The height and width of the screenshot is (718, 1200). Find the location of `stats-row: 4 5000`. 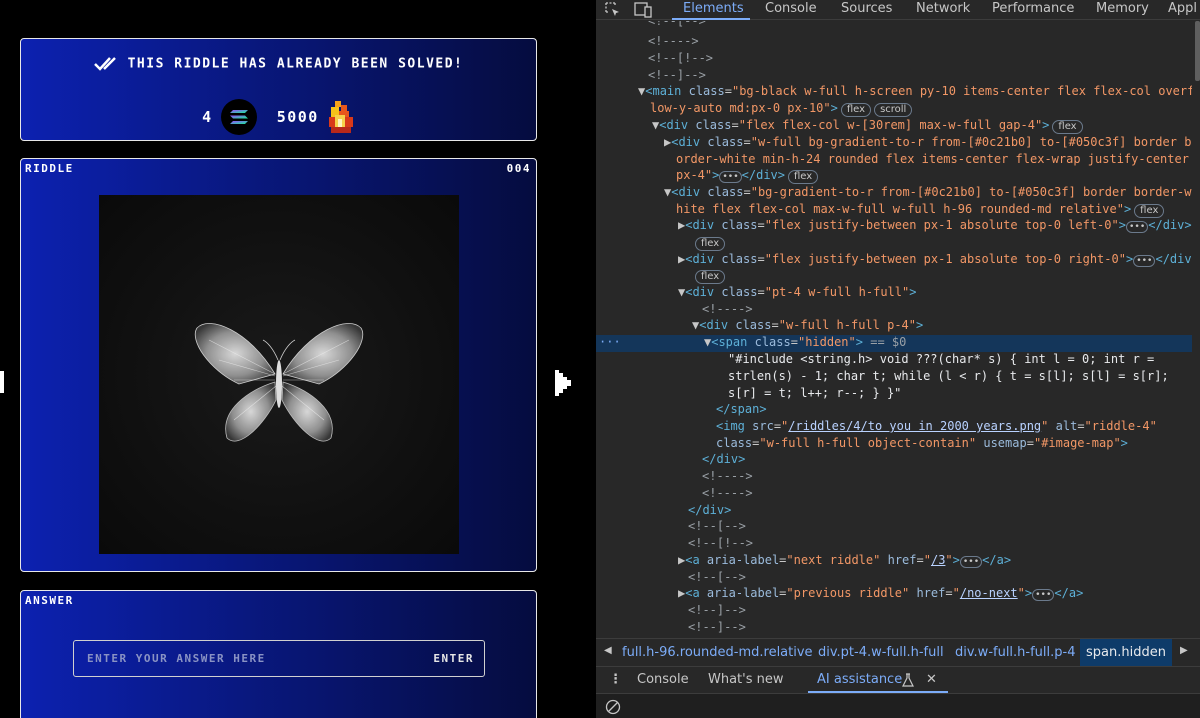

stats-row: 4 5000 is located at coordinates (278, 117).